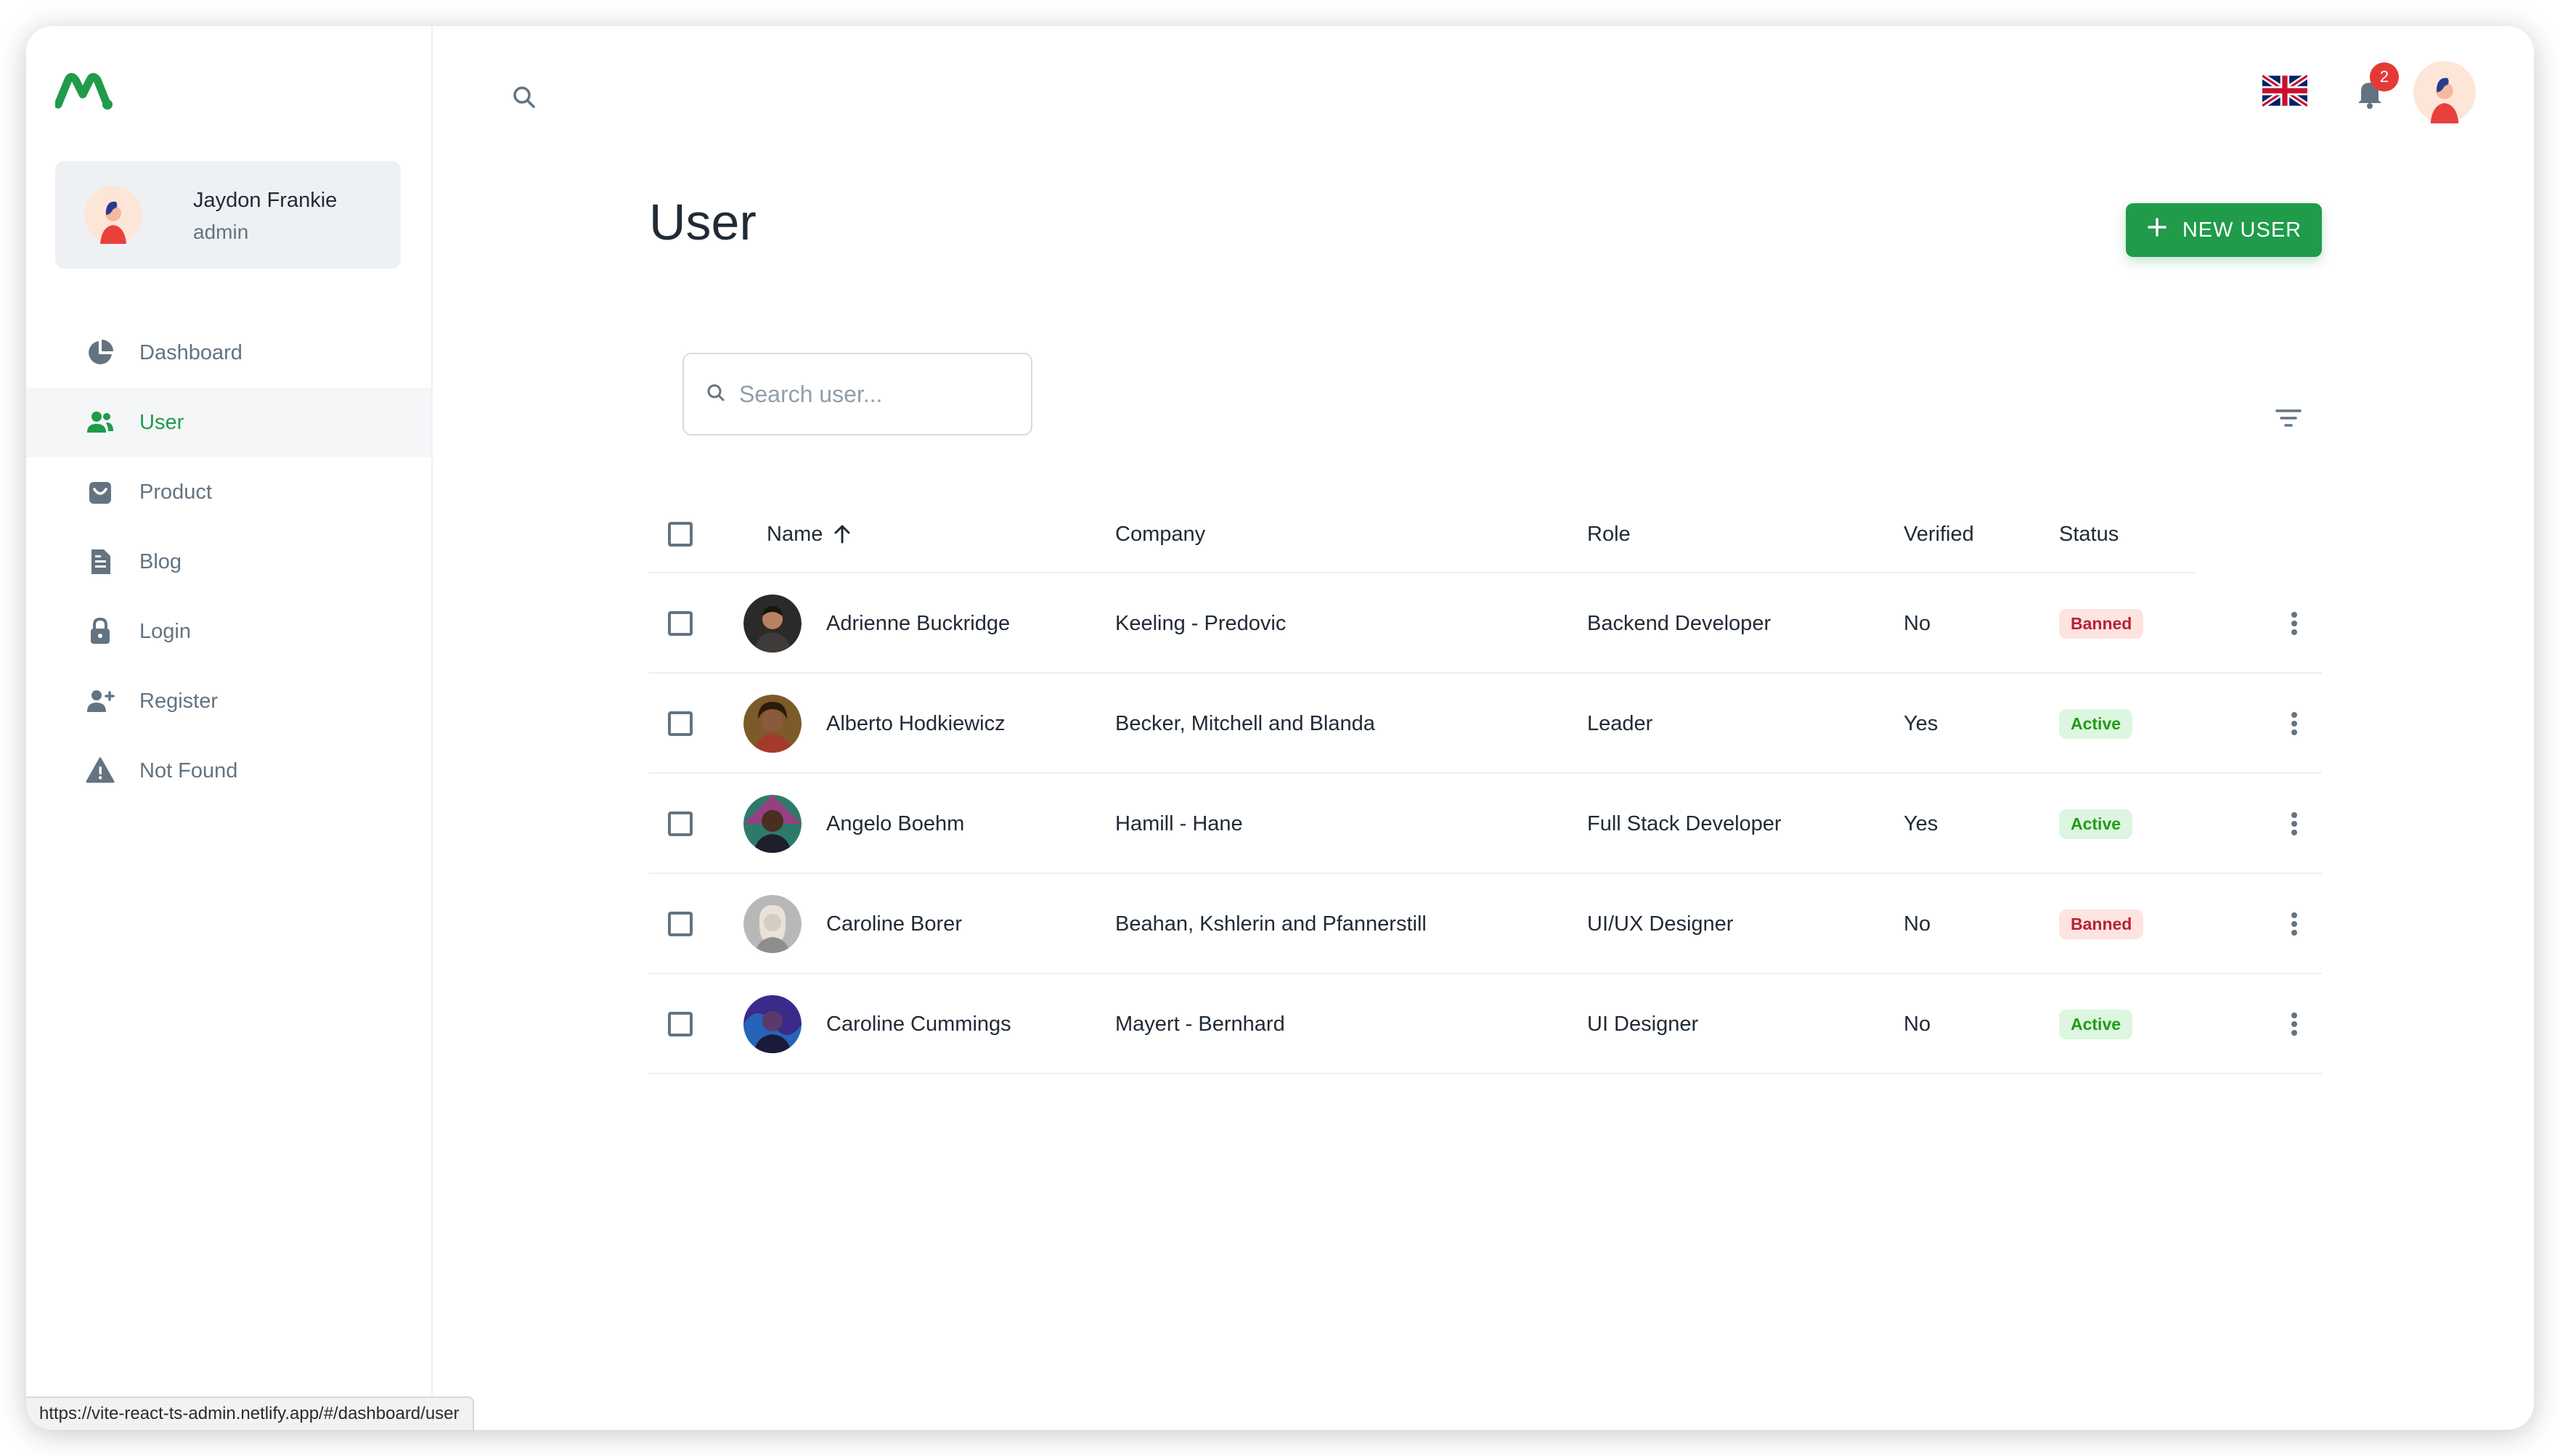  What do you see at coordinates (100, 771) in the screenshot?
I see `alert-triangle-icon` at bounding box center [100, 771].